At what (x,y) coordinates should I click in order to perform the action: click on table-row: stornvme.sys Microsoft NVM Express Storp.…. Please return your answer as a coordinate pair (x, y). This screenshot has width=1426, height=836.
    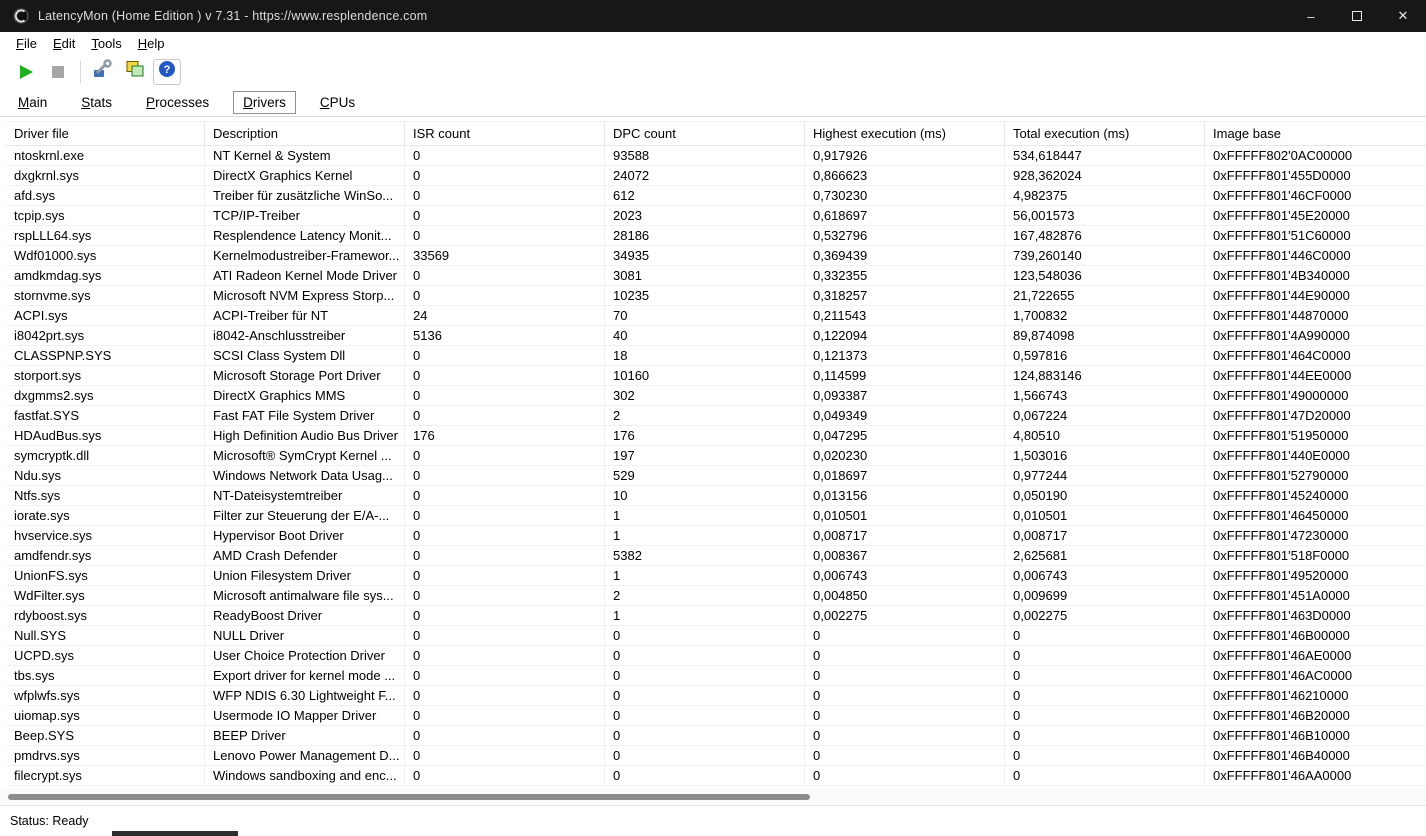
    Looking at the image, I should click on (716, 296).